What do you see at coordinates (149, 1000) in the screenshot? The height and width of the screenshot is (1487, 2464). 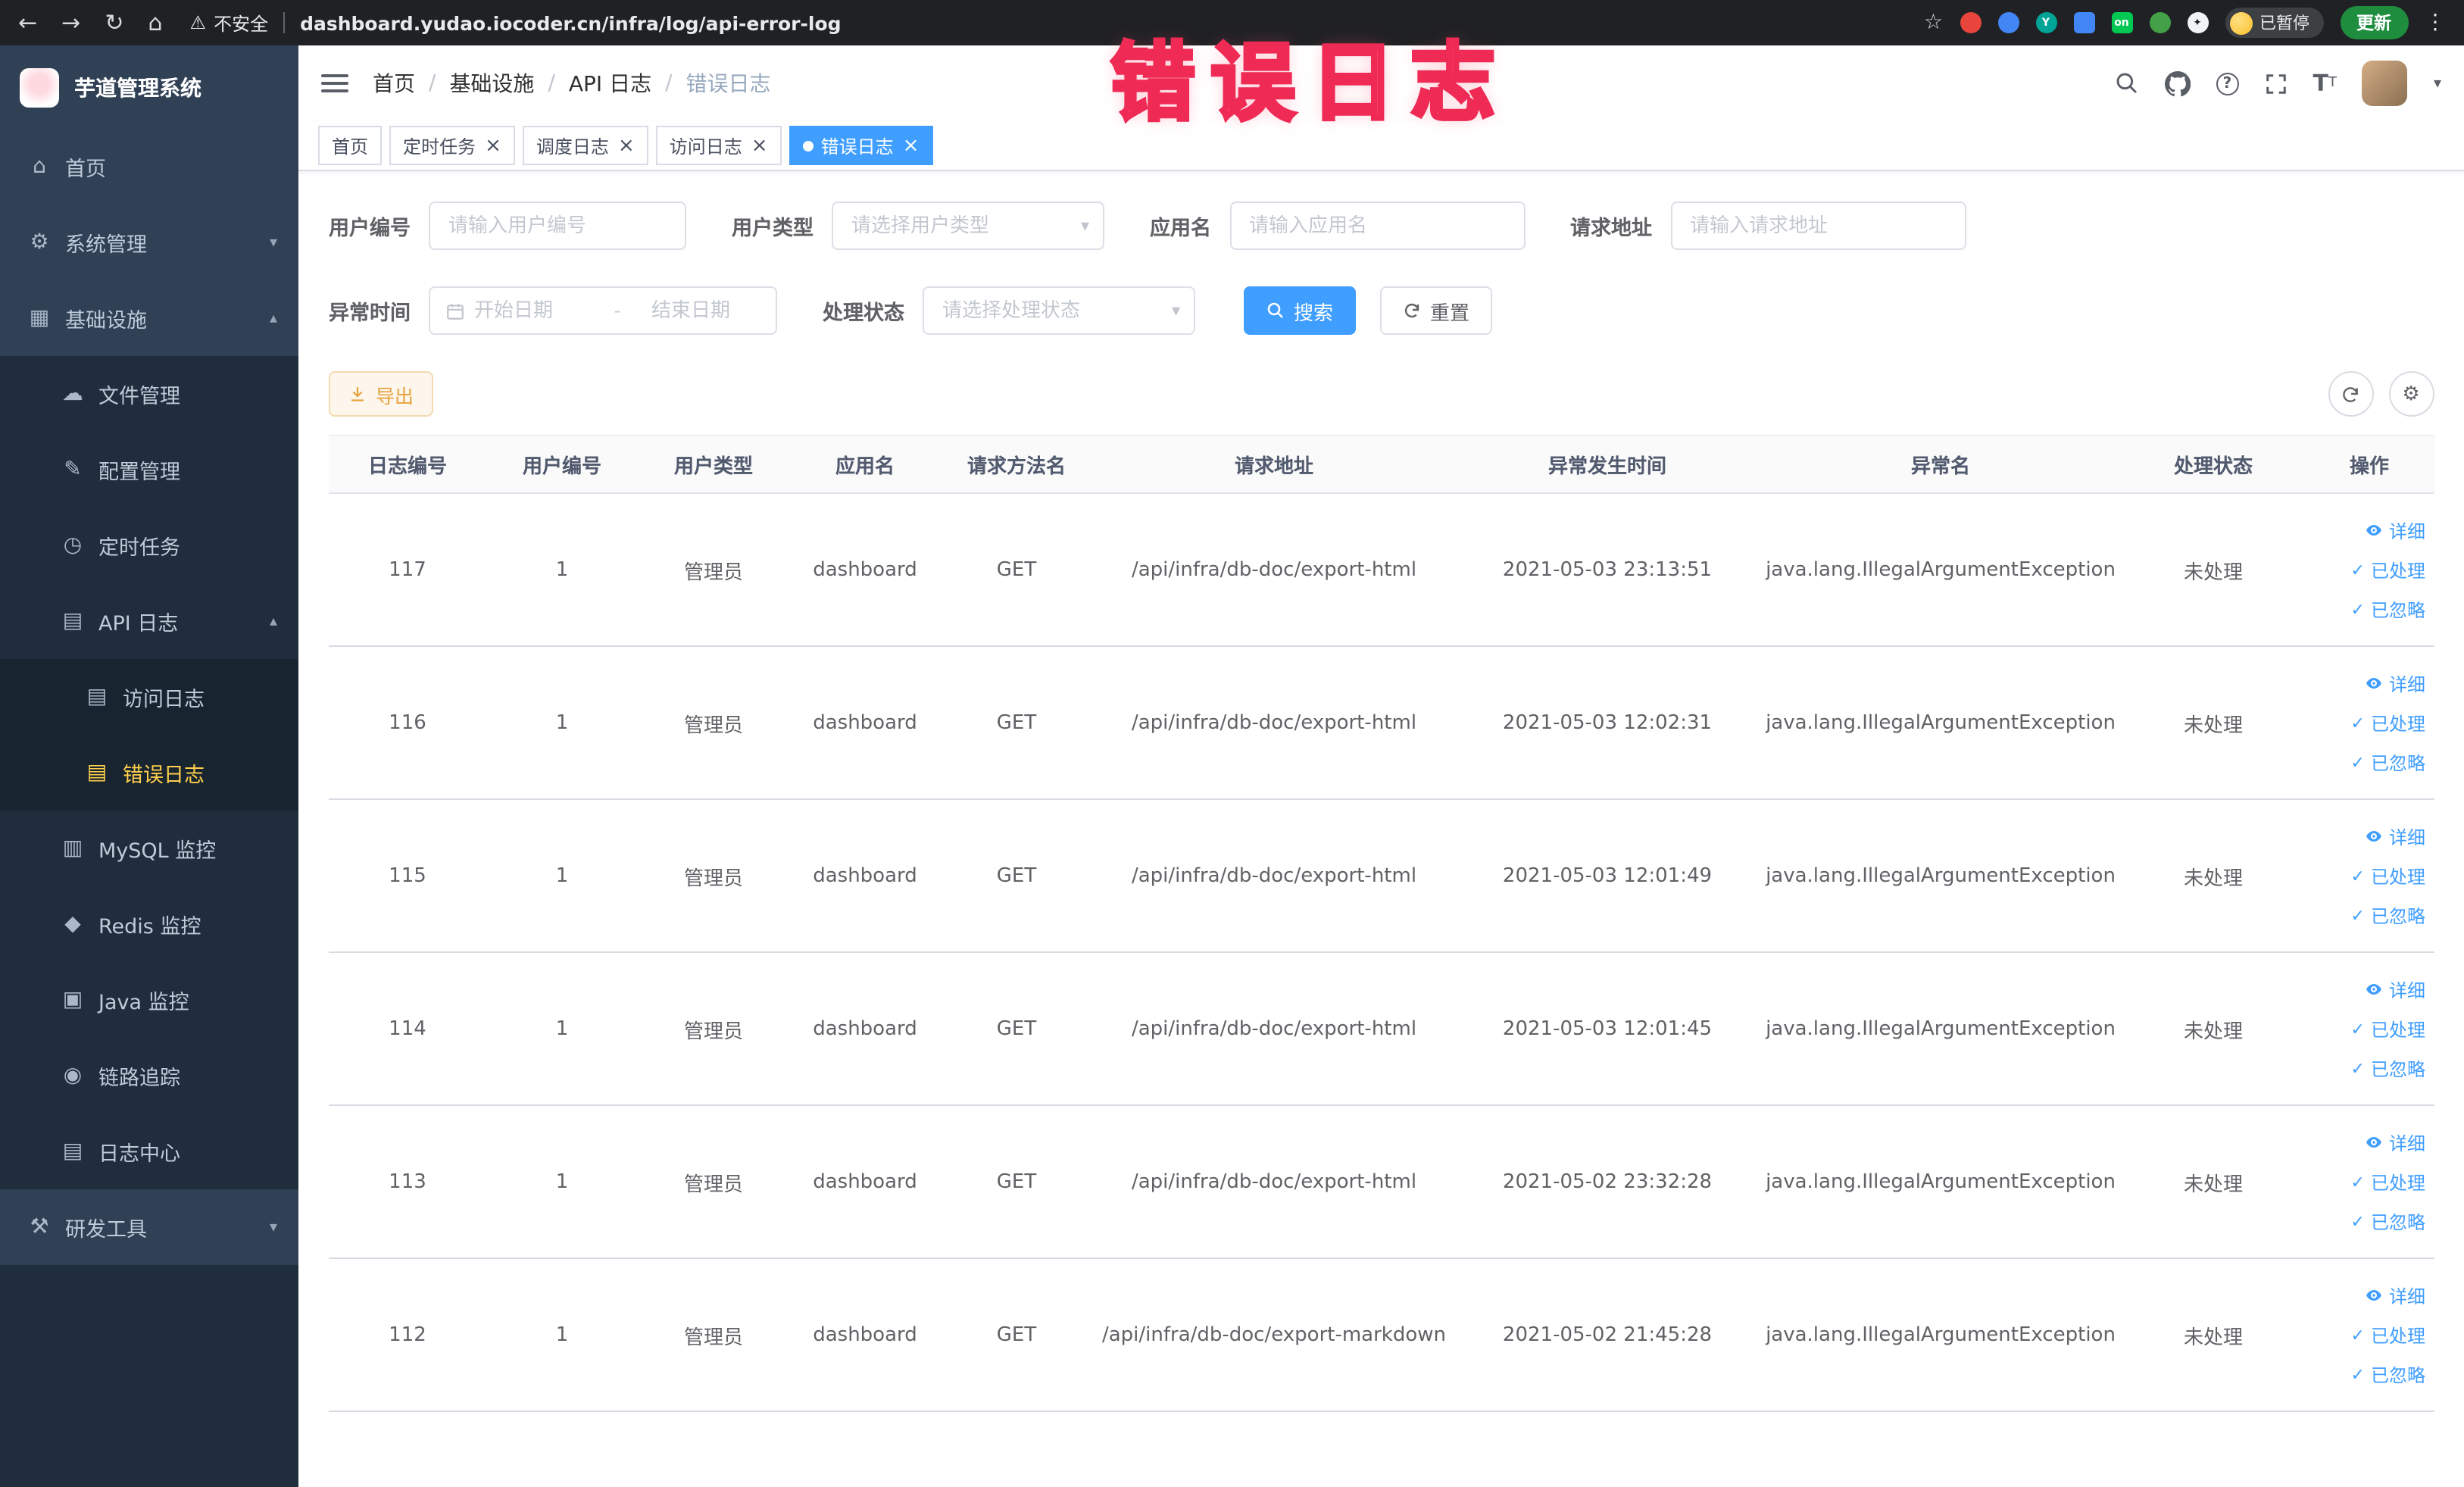 I see `sidebar-item-java-monitor: ▣ Java 监控` at bounding box center [149, 1000].